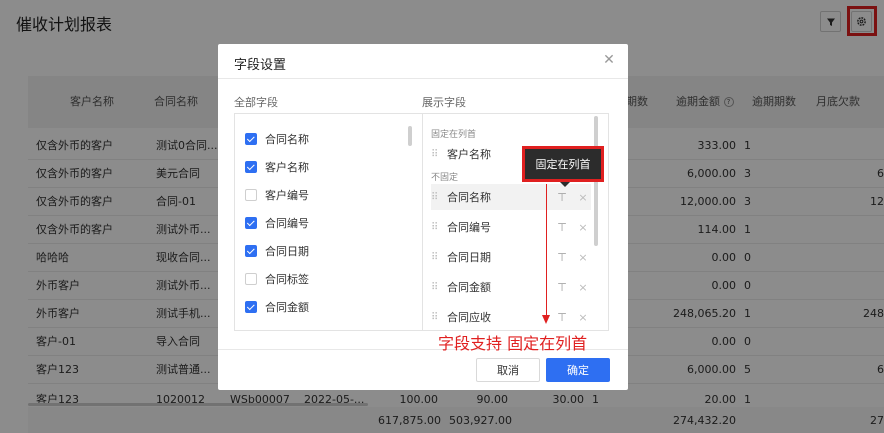  I want to click on tooltip-arrow, so click(565, 184).